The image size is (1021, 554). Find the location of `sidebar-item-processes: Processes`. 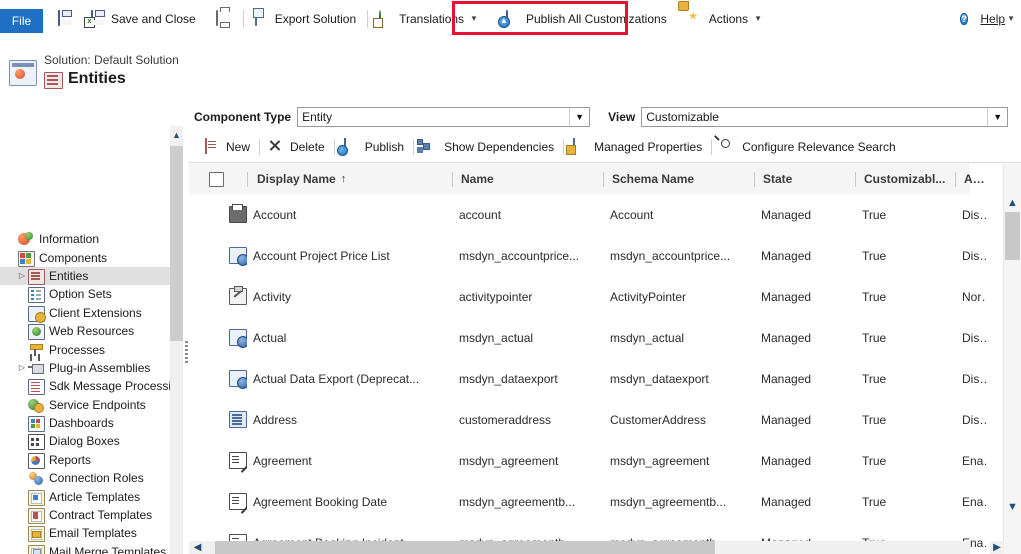

sidebar-item-processes: Processes is located at coordinates (85, 349).